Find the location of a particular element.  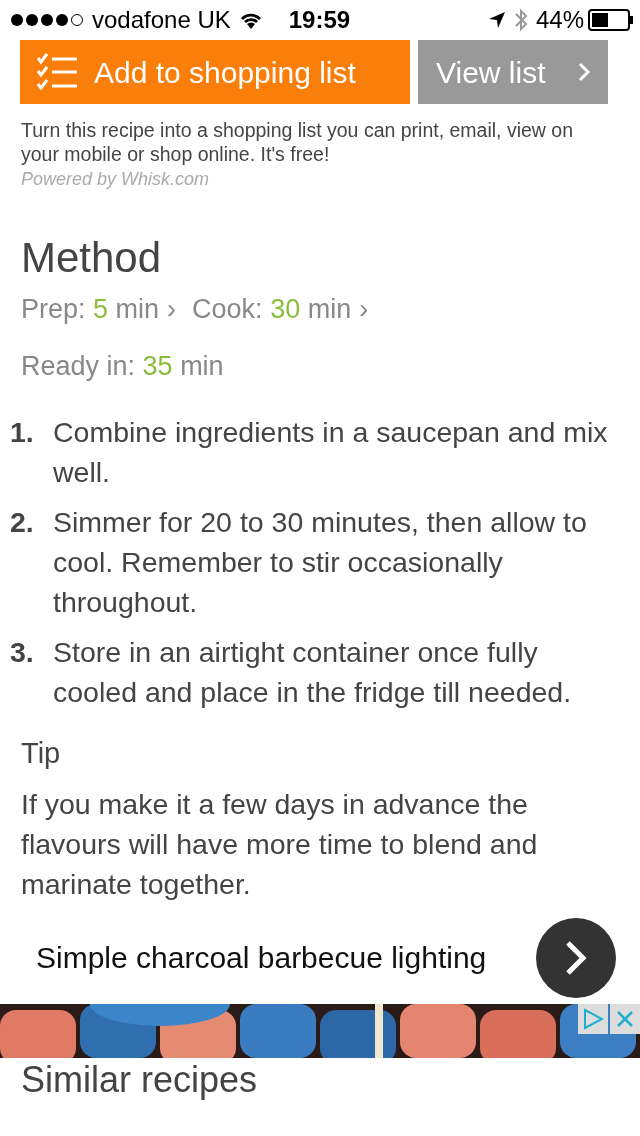

step-text: Simmer for 20 to 30 minutes, then allow to cool. Remember to stir occasionally throughout. is located at coordinates (320, 563).